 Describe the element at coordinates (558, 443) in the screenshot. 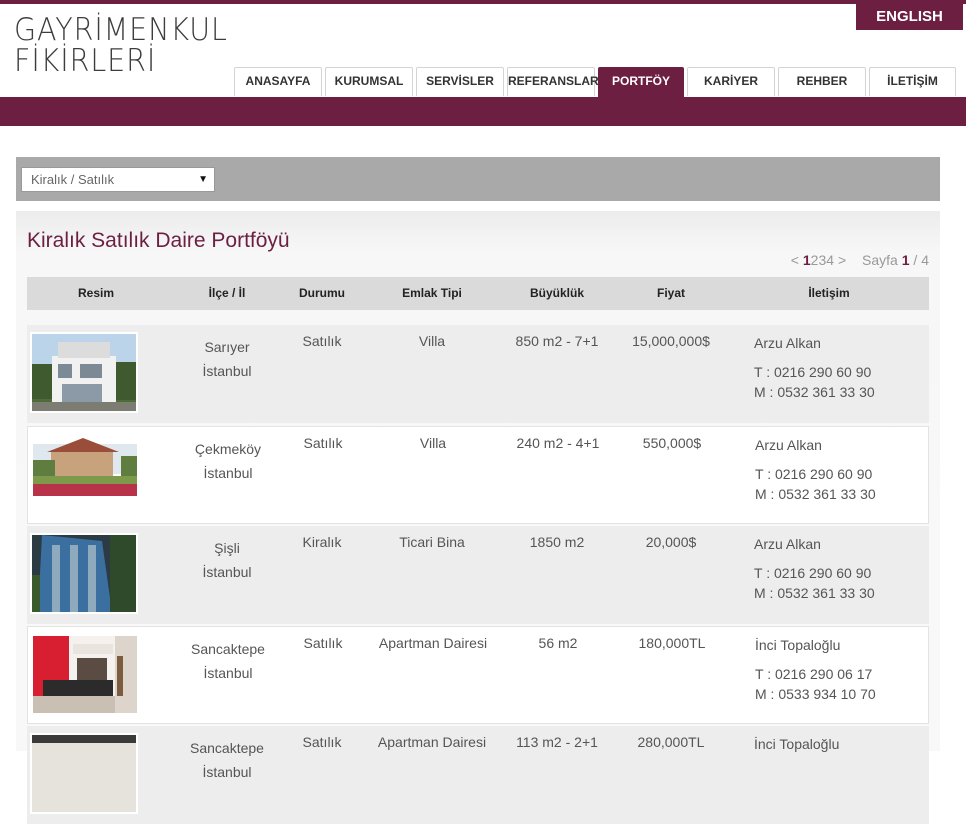

I see `size-cell: 240 m2 - 4+1` at that location.